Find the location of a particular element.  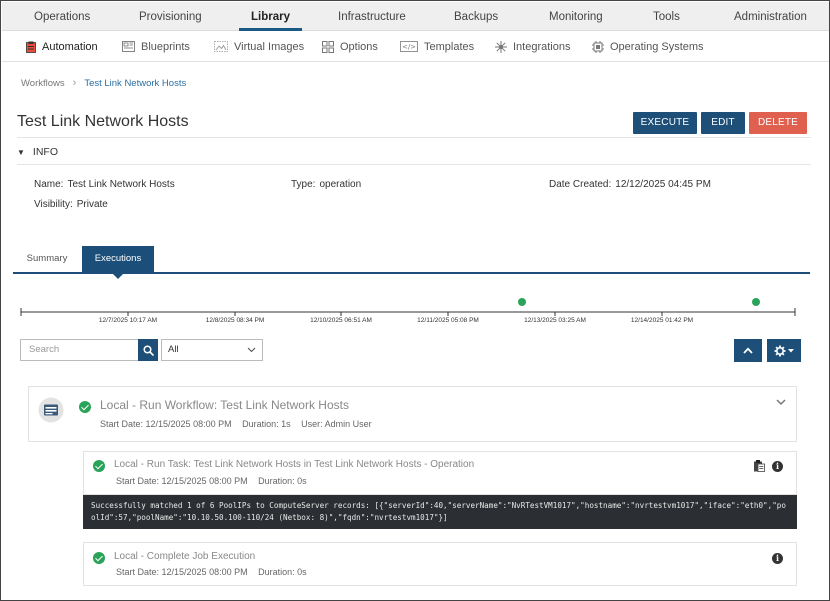

tab-executions: Executions is located at coordinates (118, 259).